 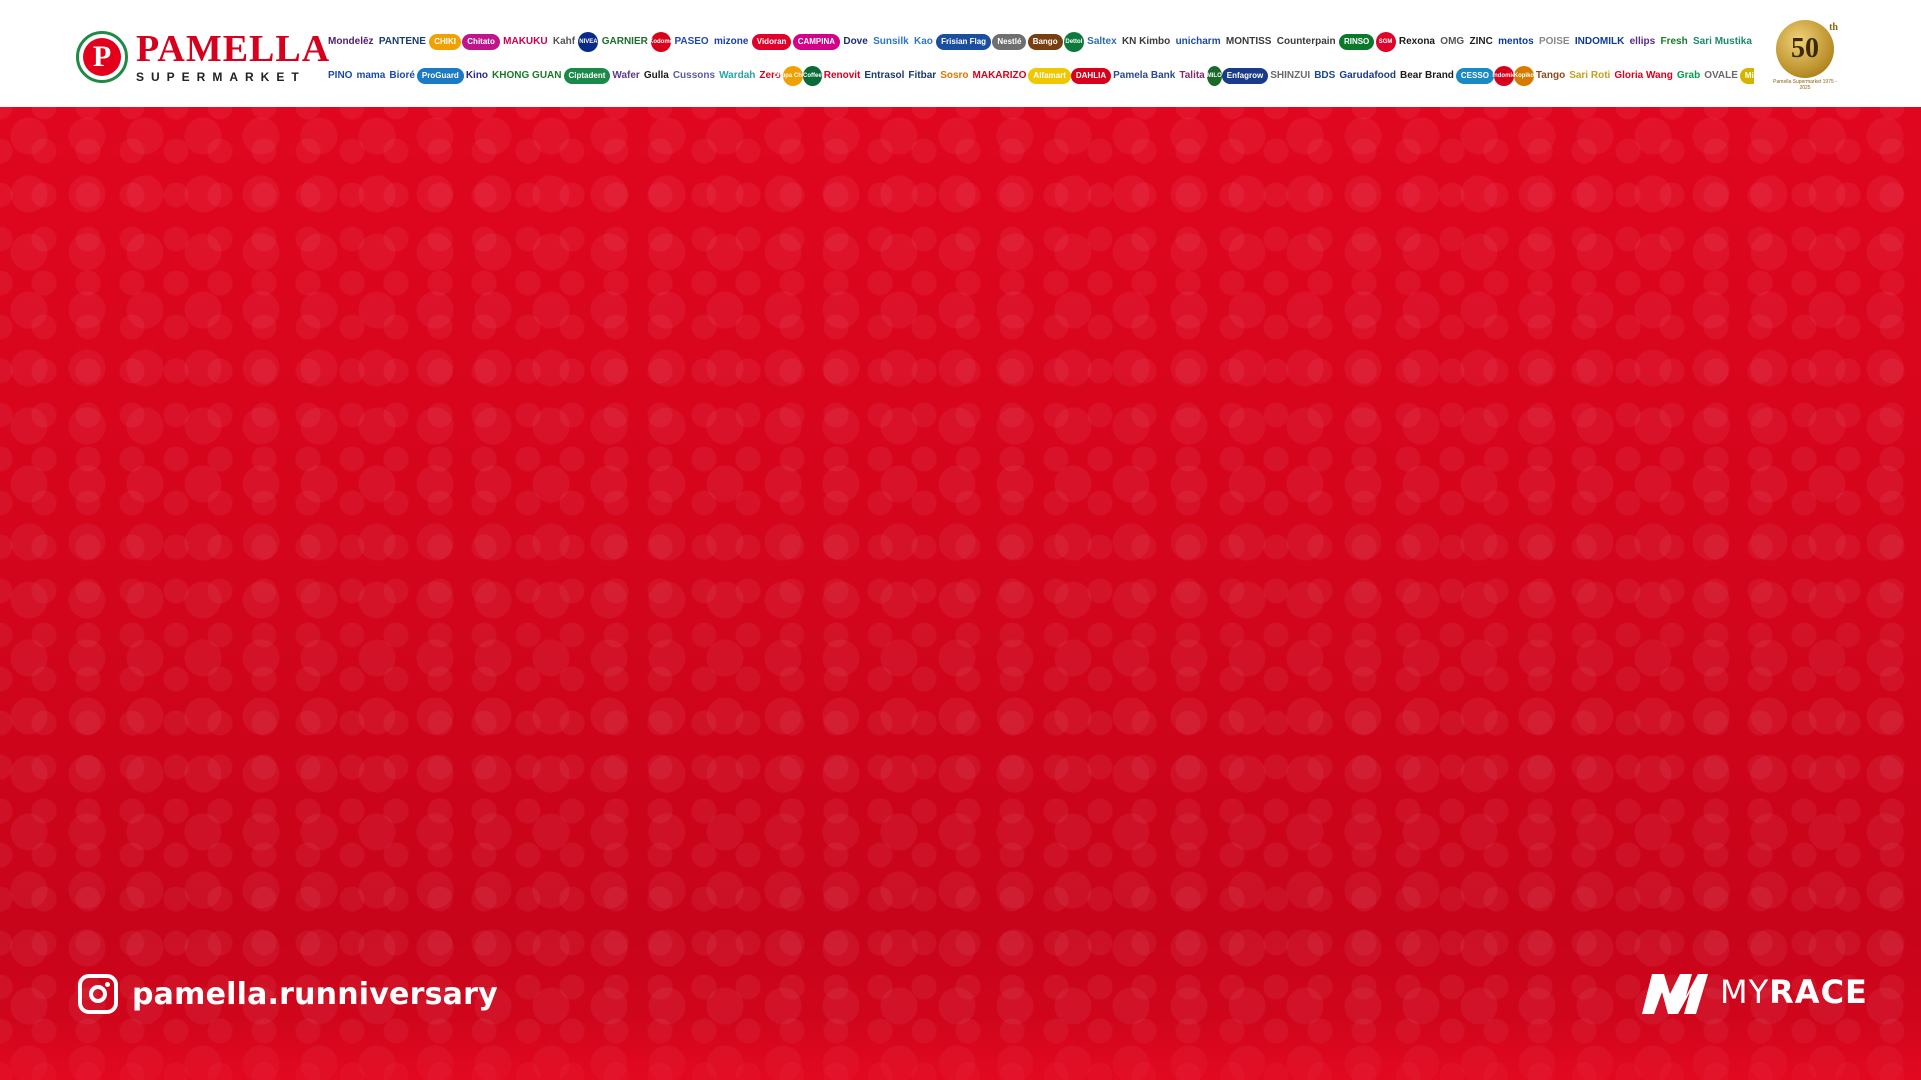 I want to click on sponsor-logo-rinso: RINSO, so click(x=1356, y=42).